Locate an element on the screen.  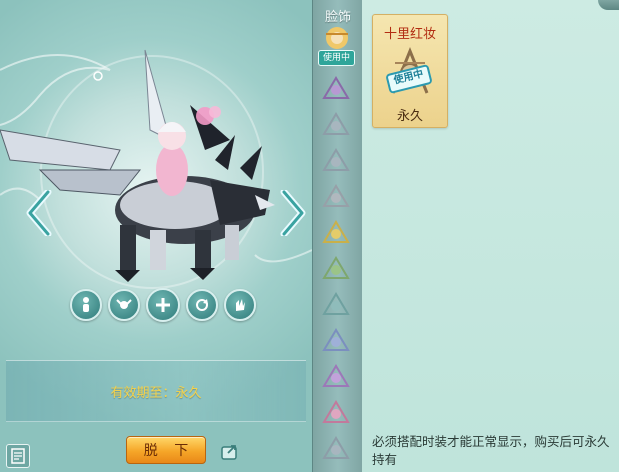
plus-icon is located at coordinates (163, 305).